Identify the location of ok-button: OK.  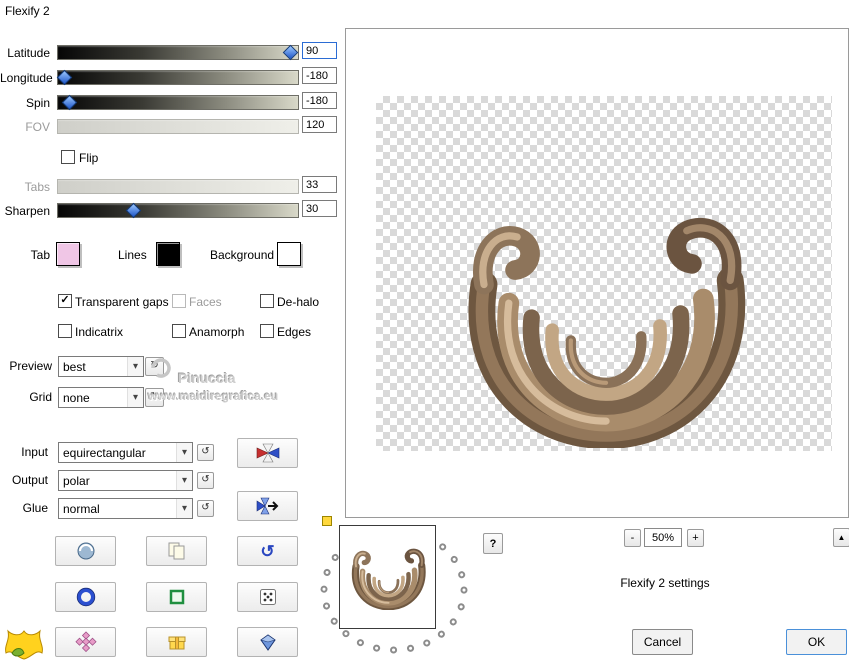
(816, 642).